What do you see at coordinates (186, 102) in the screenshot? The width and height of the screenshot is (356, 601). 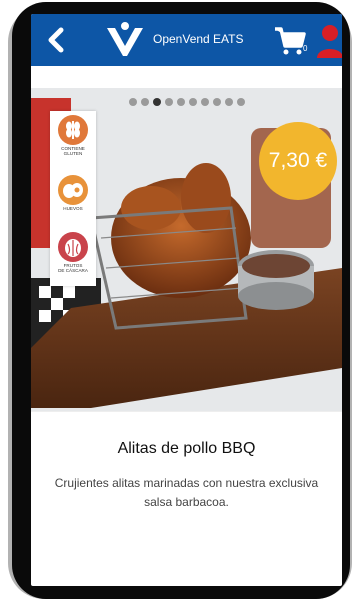 I see `carousel-dots` at bounding box center [186, 102].